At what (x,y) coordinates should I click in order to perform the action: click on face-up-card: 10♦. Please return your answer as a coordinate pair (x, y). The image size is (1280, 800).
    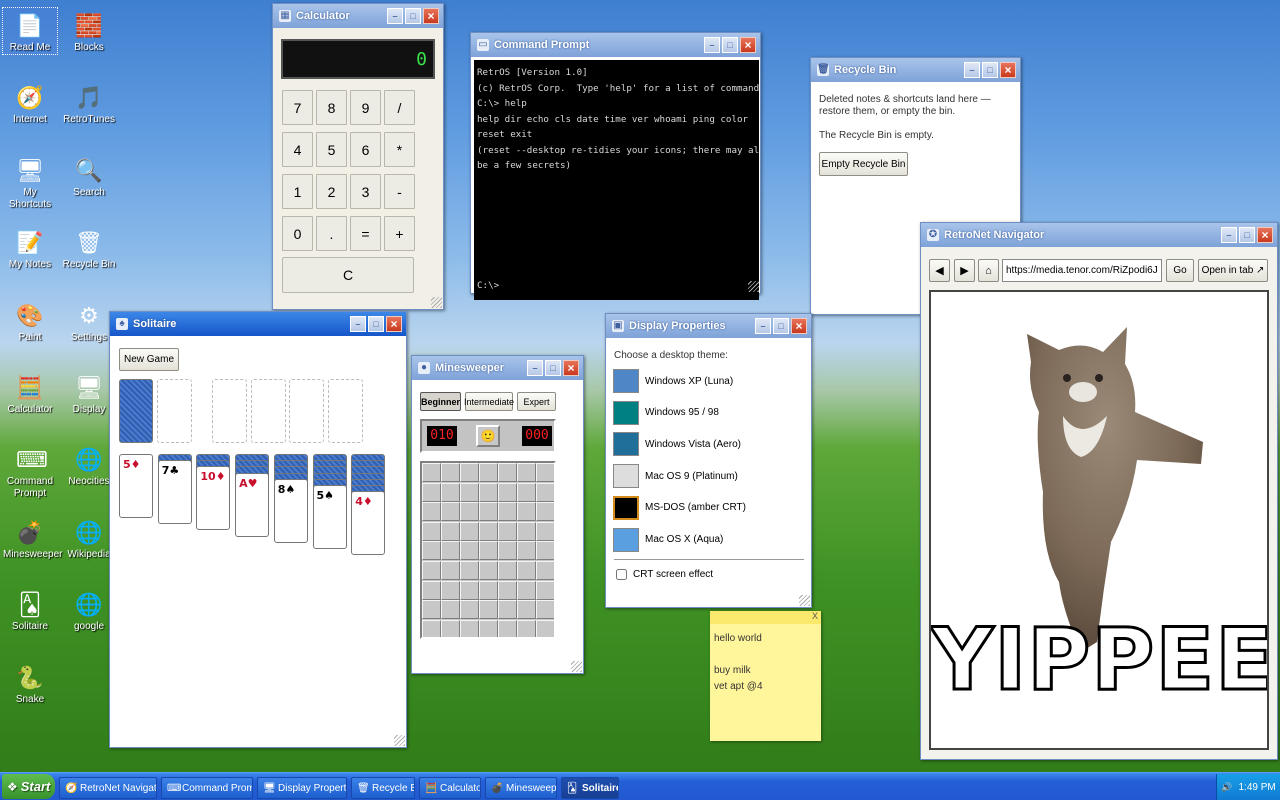
    Looking at the image, I should click on (213, 498).